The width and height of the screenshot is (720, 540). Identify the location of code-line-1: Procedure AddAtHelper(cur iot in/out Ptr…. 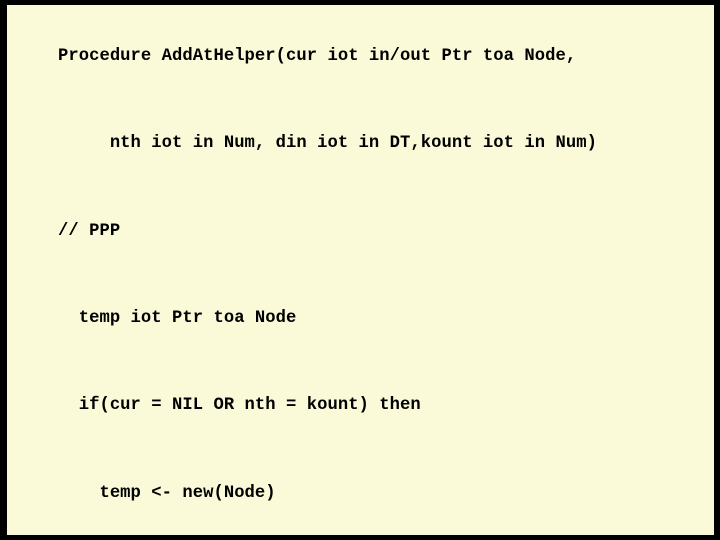
(317, 57).